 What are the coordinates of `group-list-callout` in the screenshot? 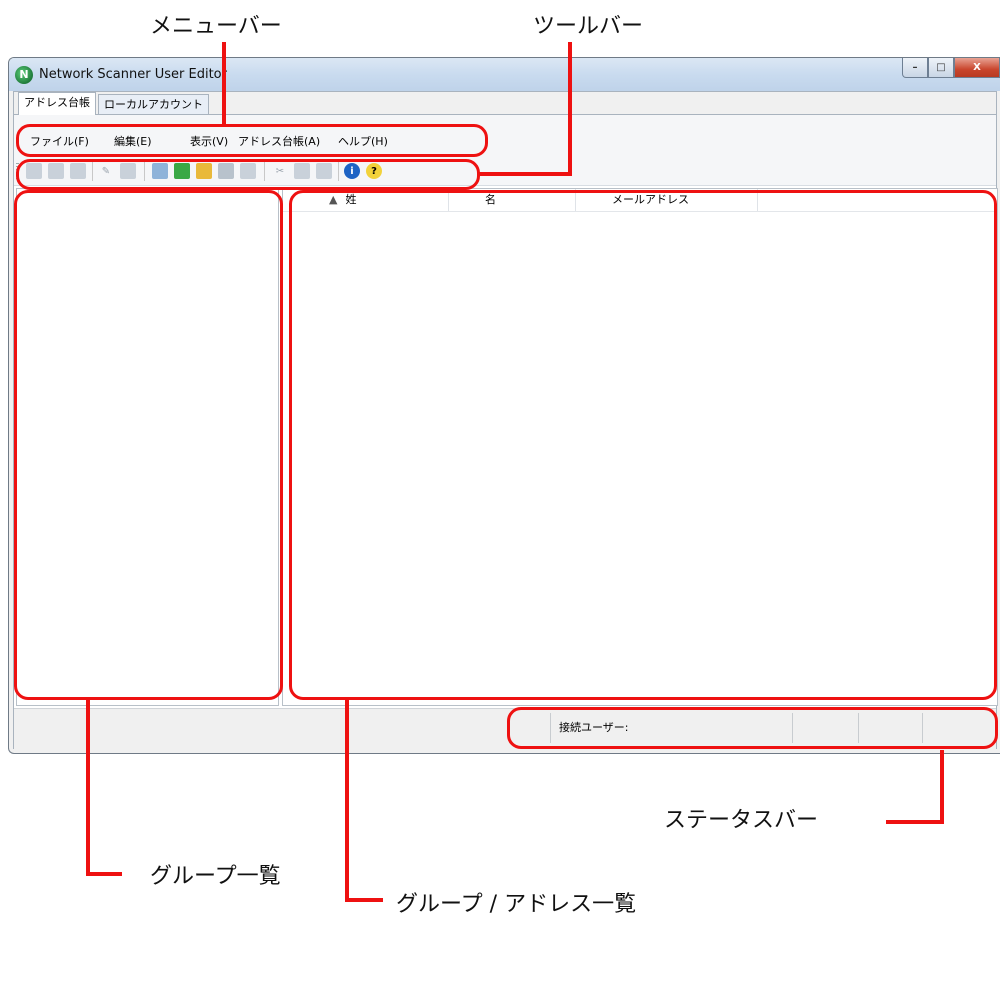 It's located at (148, 445).